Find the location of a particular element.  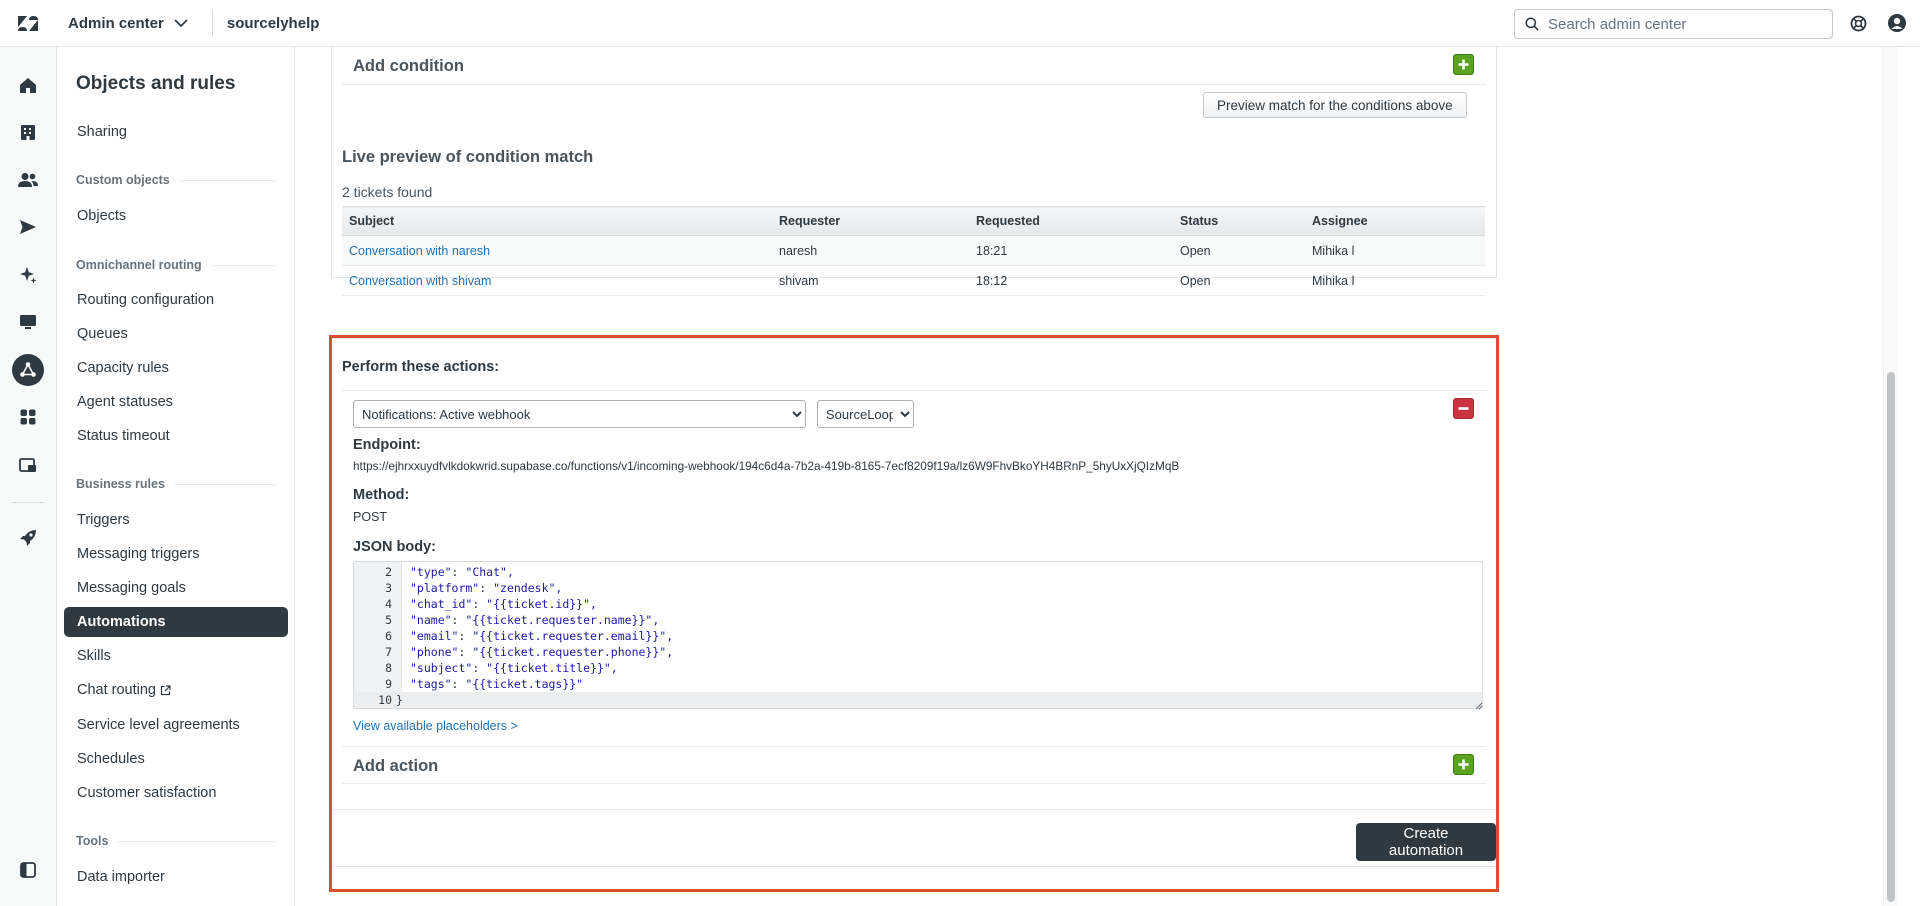

product-switcher: Admin center is located at coordinates (128, 23).